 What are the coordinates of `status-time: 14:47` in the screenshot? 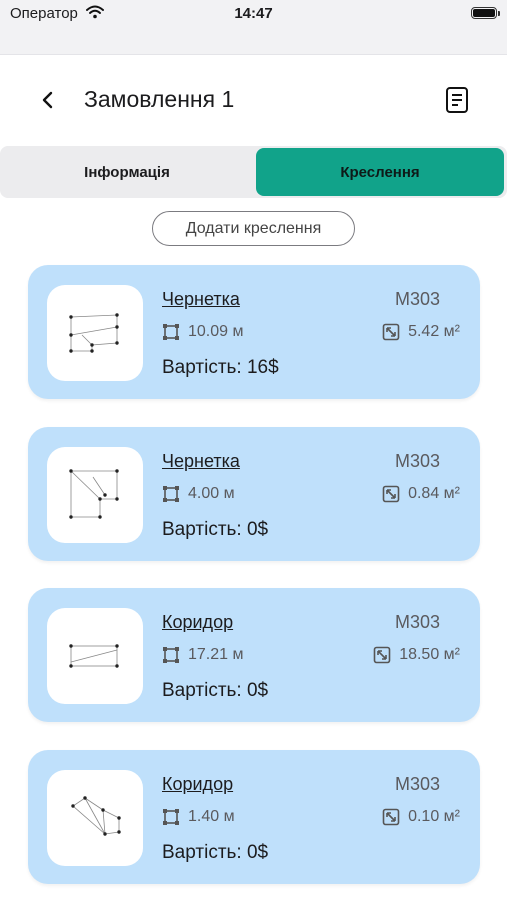 It's located at (253, 13).